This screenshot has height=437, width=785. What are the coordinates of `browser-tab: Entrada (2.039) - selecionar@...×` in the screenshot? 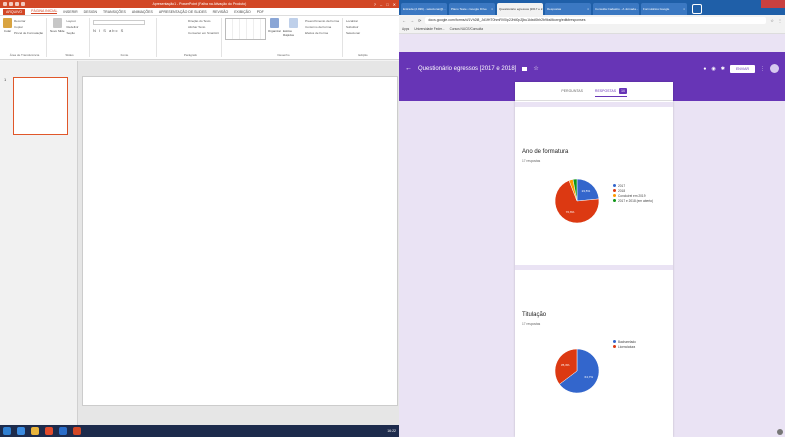 It's located at (424, 9).